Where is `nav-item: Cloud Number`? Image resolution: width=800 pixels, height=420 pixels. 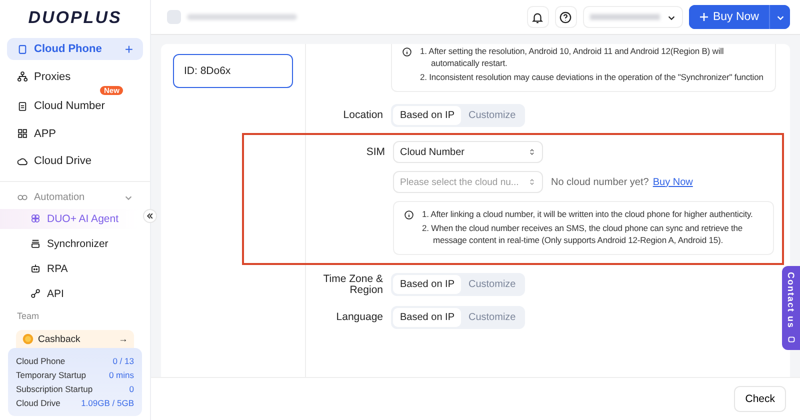
nav-item: Cloud Number is located at coordinates (75, 106).